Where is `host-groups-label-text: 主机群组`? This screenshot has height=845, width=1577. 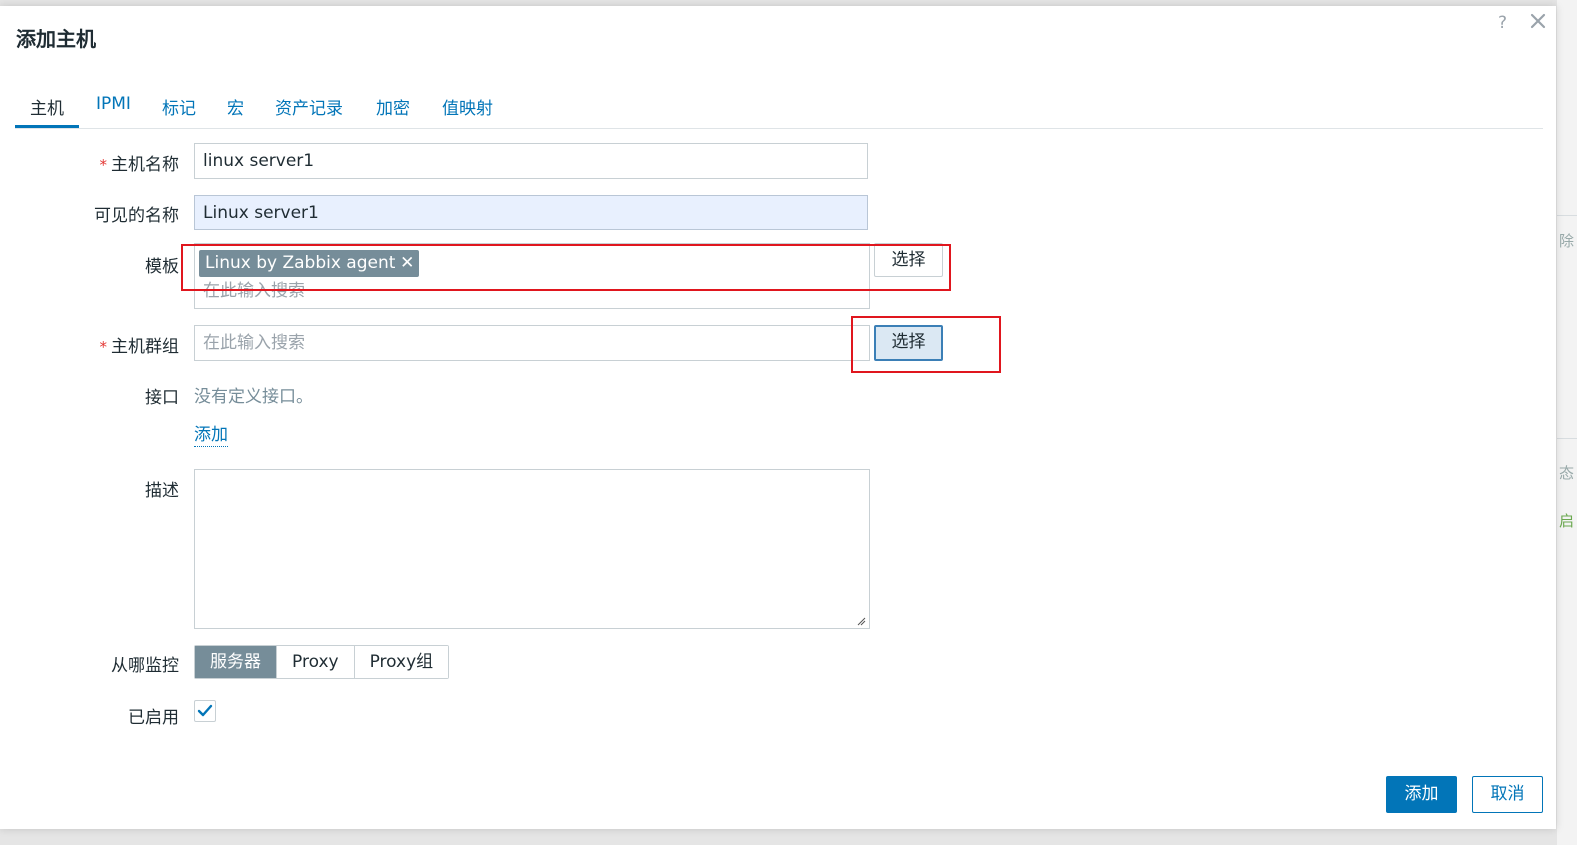
host-groups-label-text: 主机群组 is located at coordinates (145, 347).